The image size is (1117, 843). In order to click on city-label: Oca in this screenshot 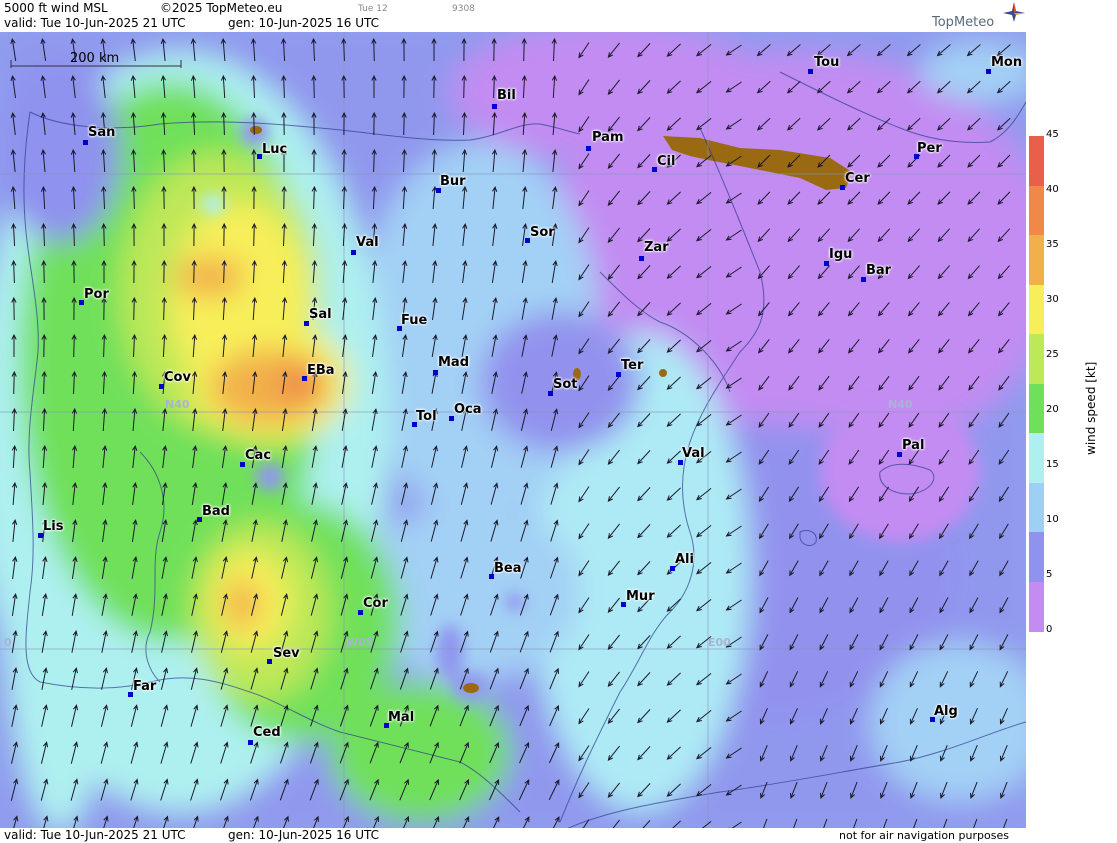, I will do `click(468, 409)`.